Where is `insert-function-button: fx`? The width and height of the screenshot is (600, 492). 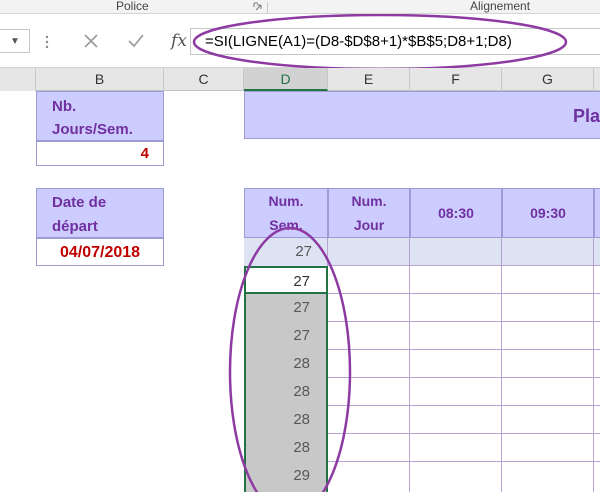 insert-function-button: fx is located at coordinates (179, 41).